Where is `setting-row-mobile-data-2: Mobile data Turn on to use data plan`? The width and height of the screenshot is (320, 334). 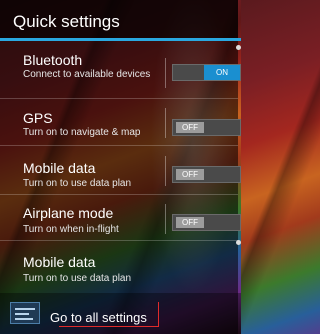 setting-row-mobile-data-2: Mobile data Turn on to use data plan is located at coordinates (119, 267).